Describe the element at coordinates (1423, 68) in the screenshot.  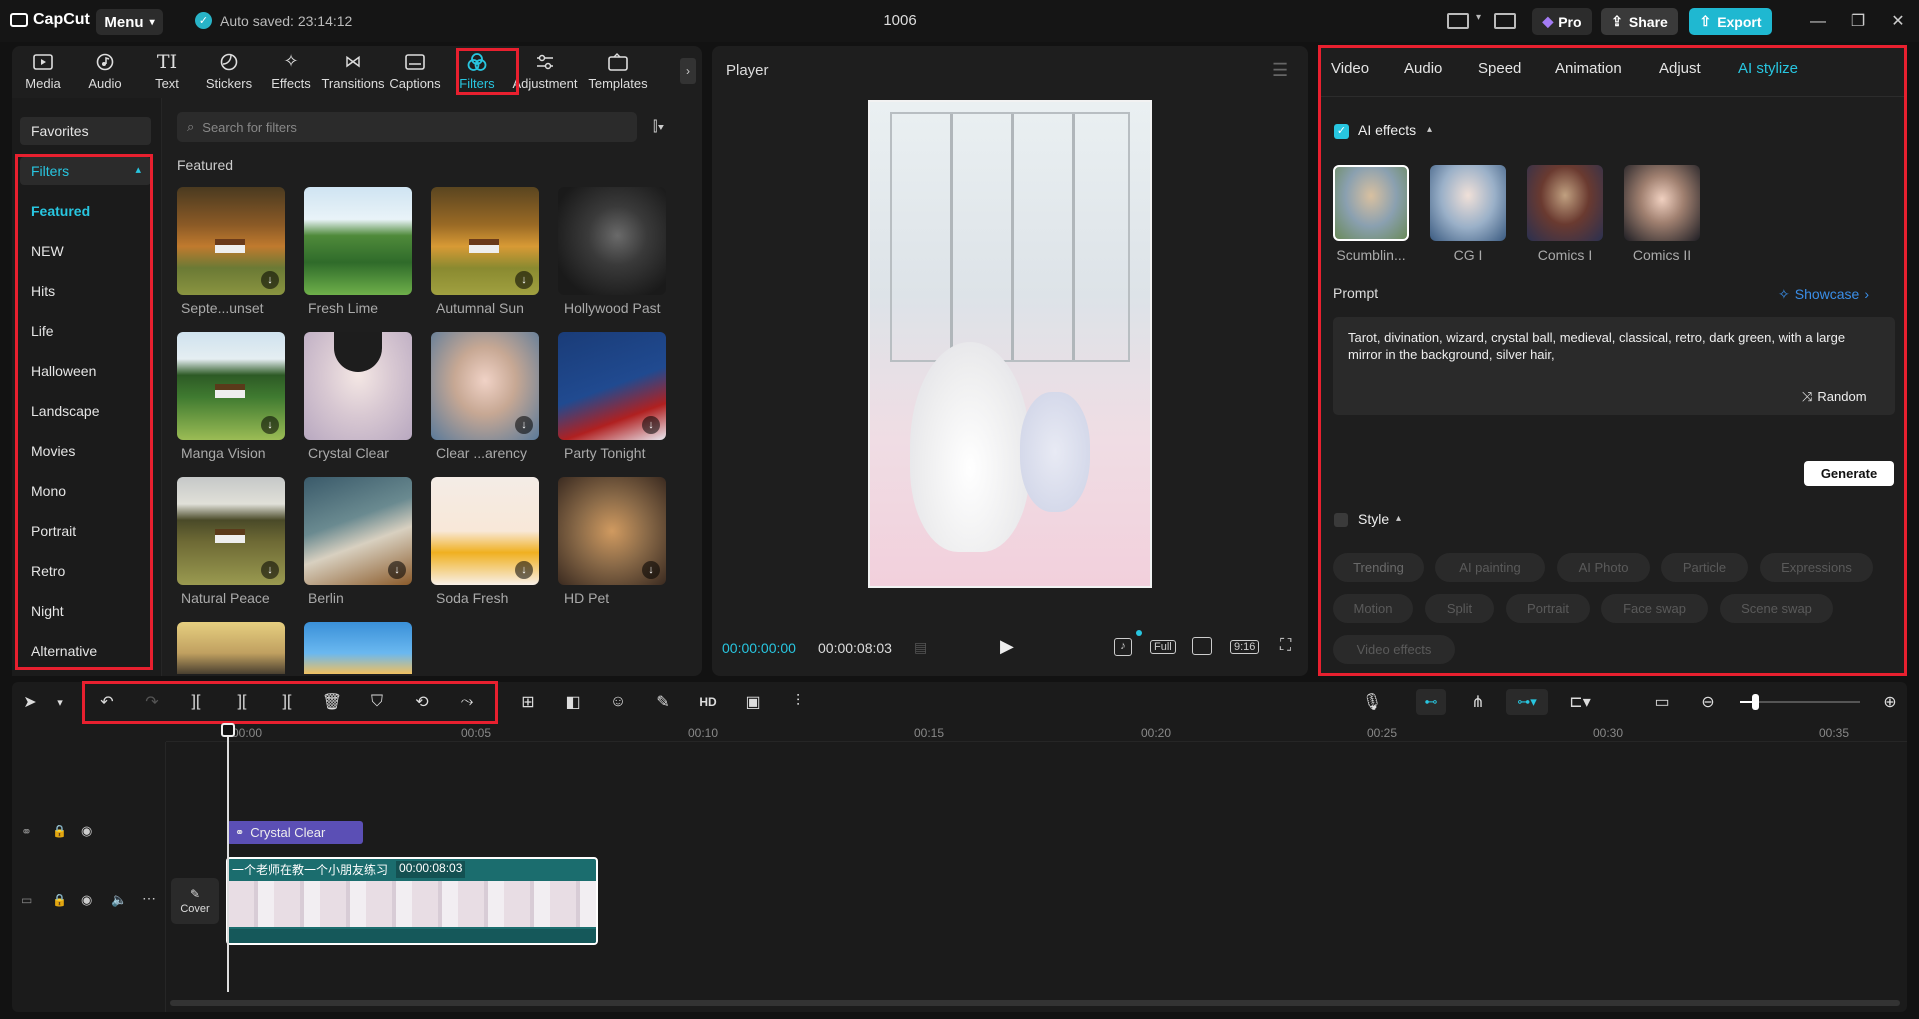
I see `tab-audio: Audio` at that location.